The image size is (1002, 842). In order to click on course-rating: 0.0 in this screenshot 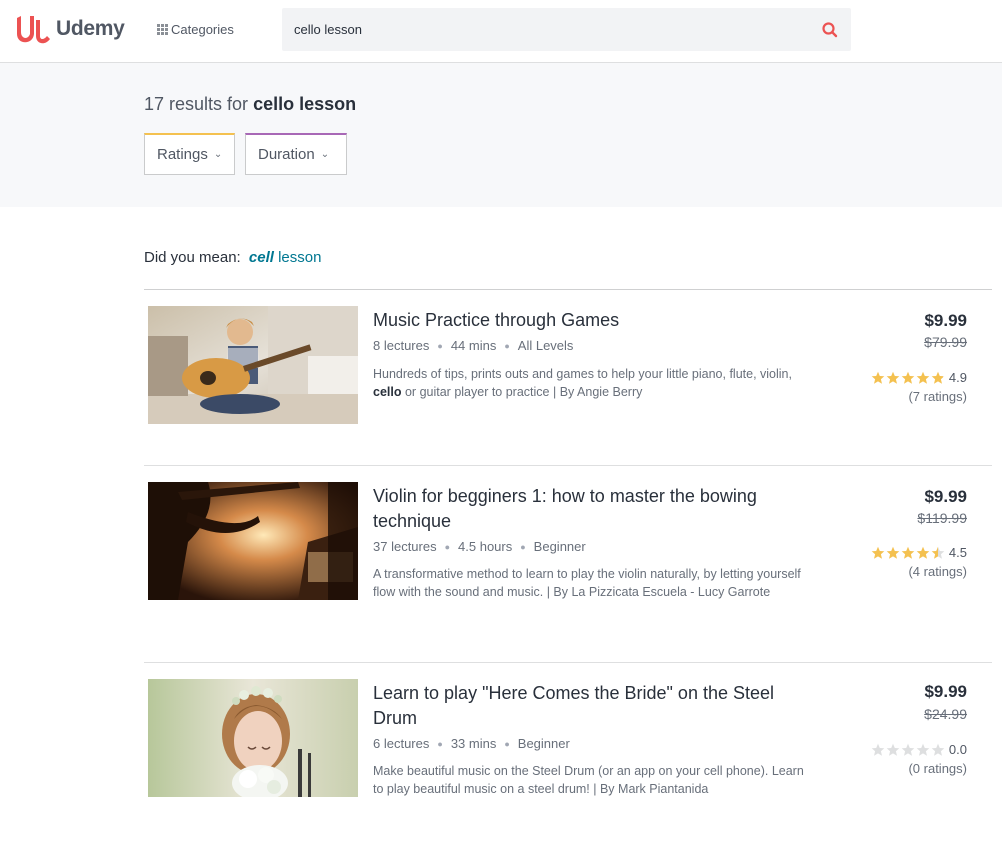, I will do `click(918, 749)`.